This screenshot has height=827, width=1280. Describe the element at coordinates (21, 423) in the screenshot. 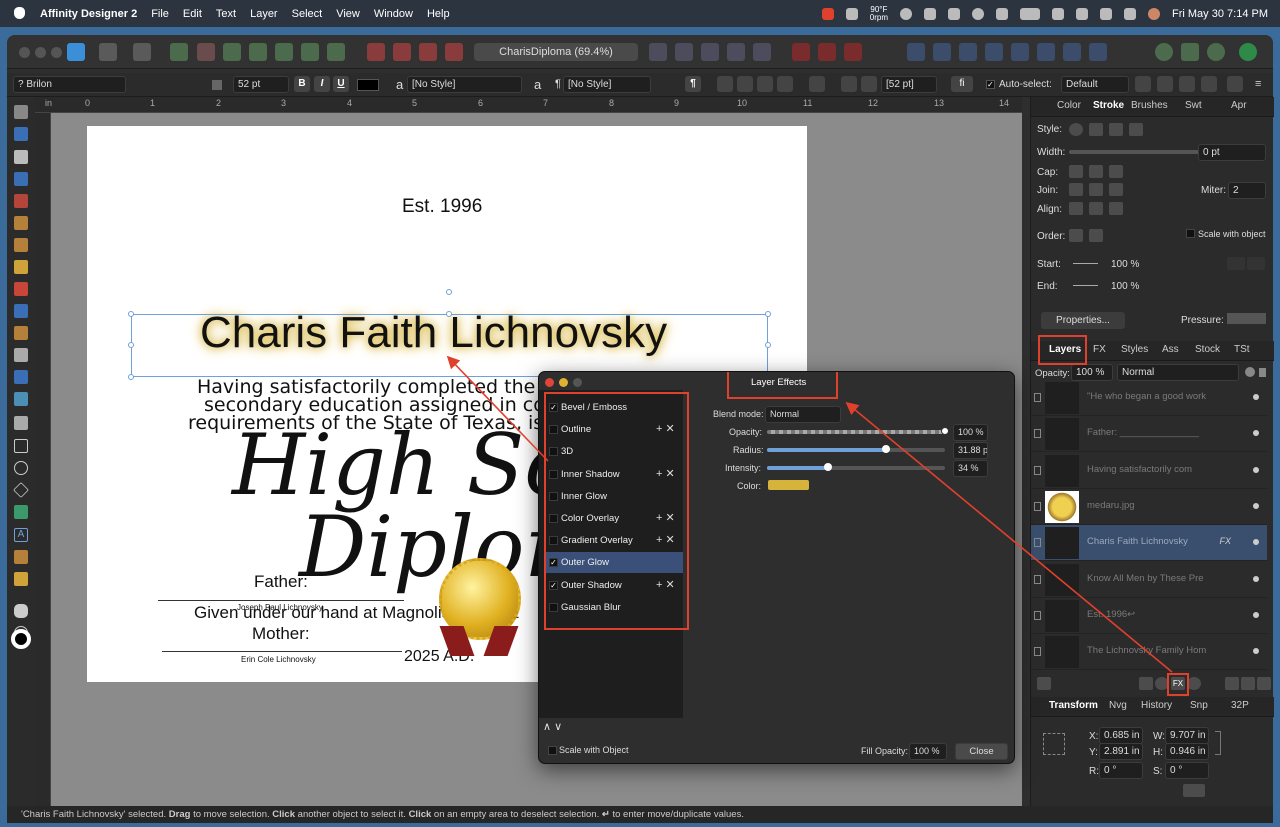

I see `crop-tool-icon` at that location.